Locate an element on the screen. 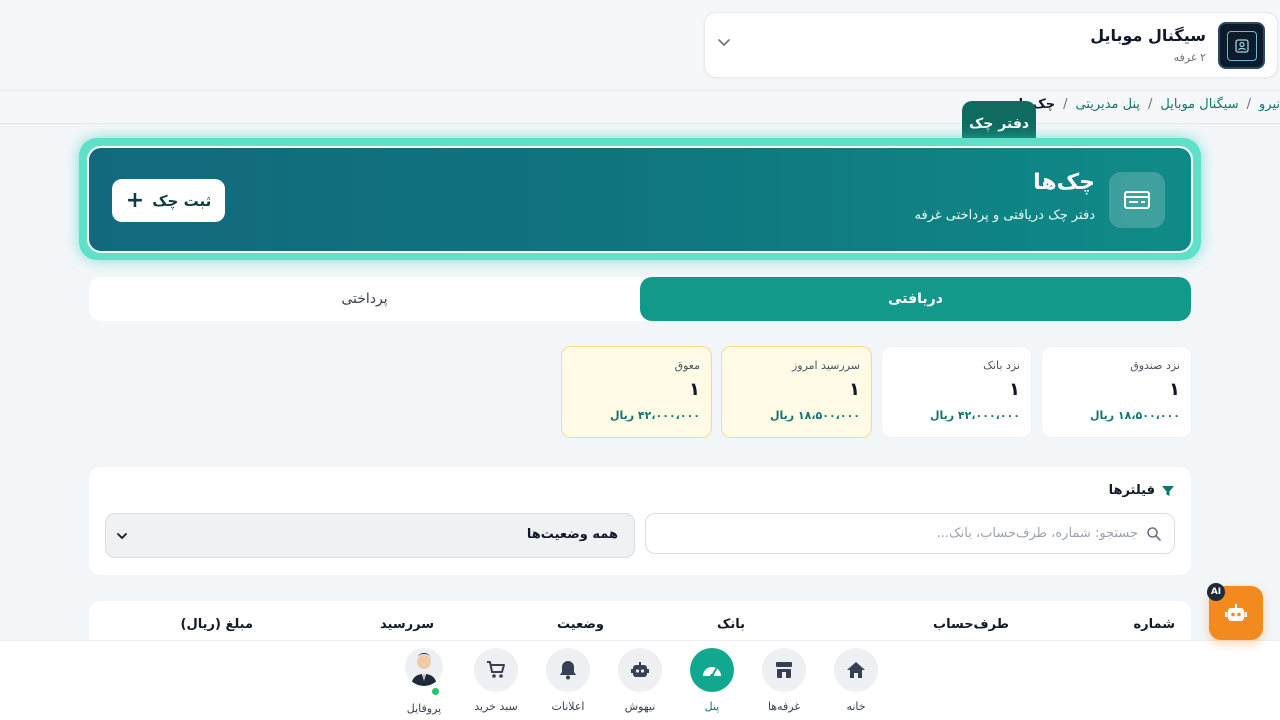 The height and width of the screenshot is (720, 1280). top-bar: سیگنال موبایل ۲ غرفه is located at coordinates (640, 45).